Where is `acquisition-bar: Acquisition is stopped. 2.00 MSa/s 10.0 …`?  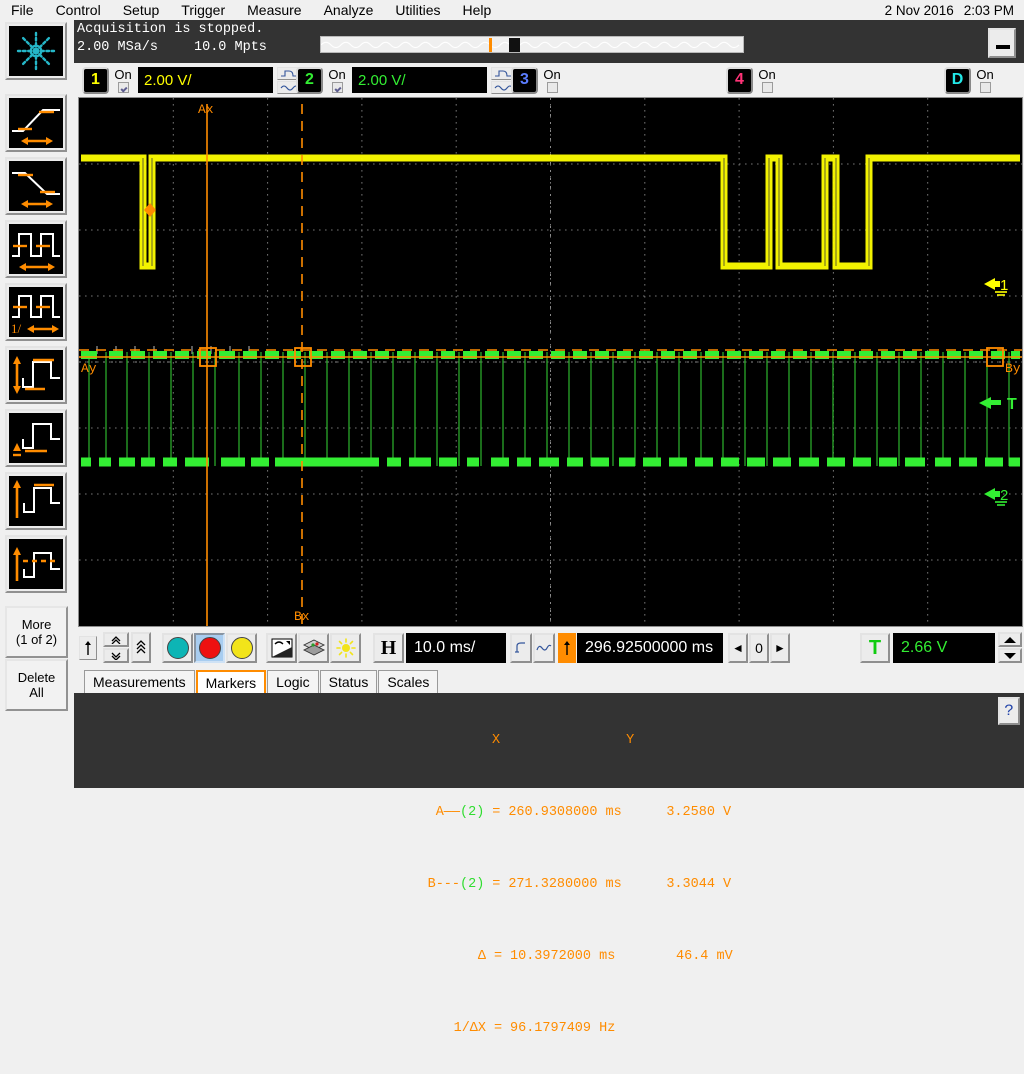
acquisition-bar: Acquisition is stopped. 2.00 MSa/s 10.0 … is located at coordinates (549, 41).